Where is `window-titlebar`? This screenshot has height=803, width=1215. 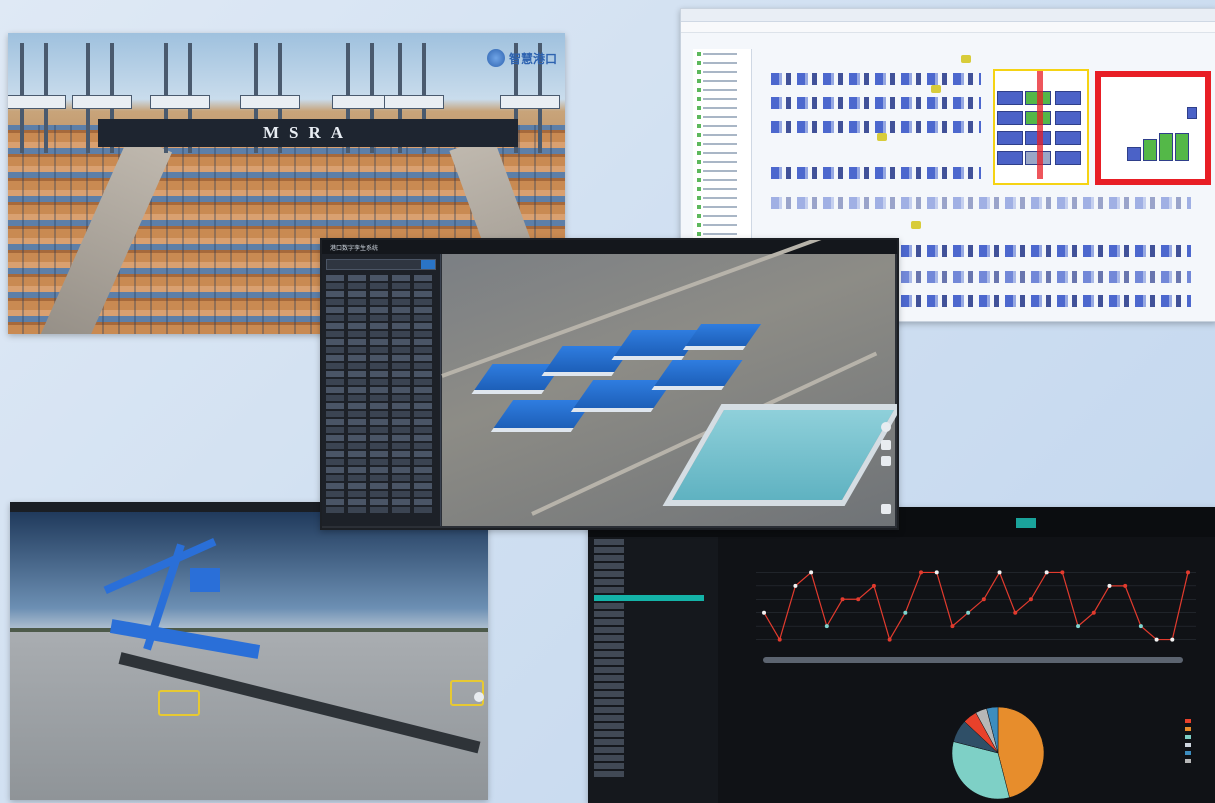 window-titlebar is located at coordinates (948, 15).